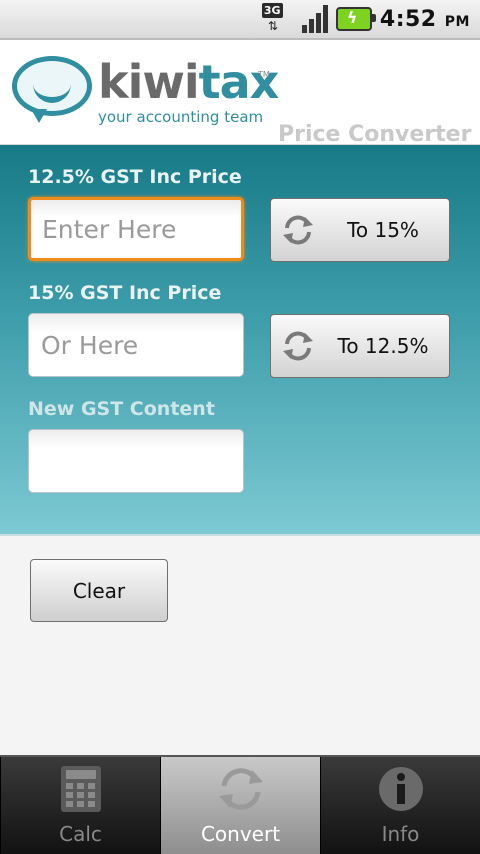 The height and width of the screenshot is (854, 480). Describe the element at coordinates (136, 345) in the screenshot. I see `gst-15-input: Or Here` at that location.